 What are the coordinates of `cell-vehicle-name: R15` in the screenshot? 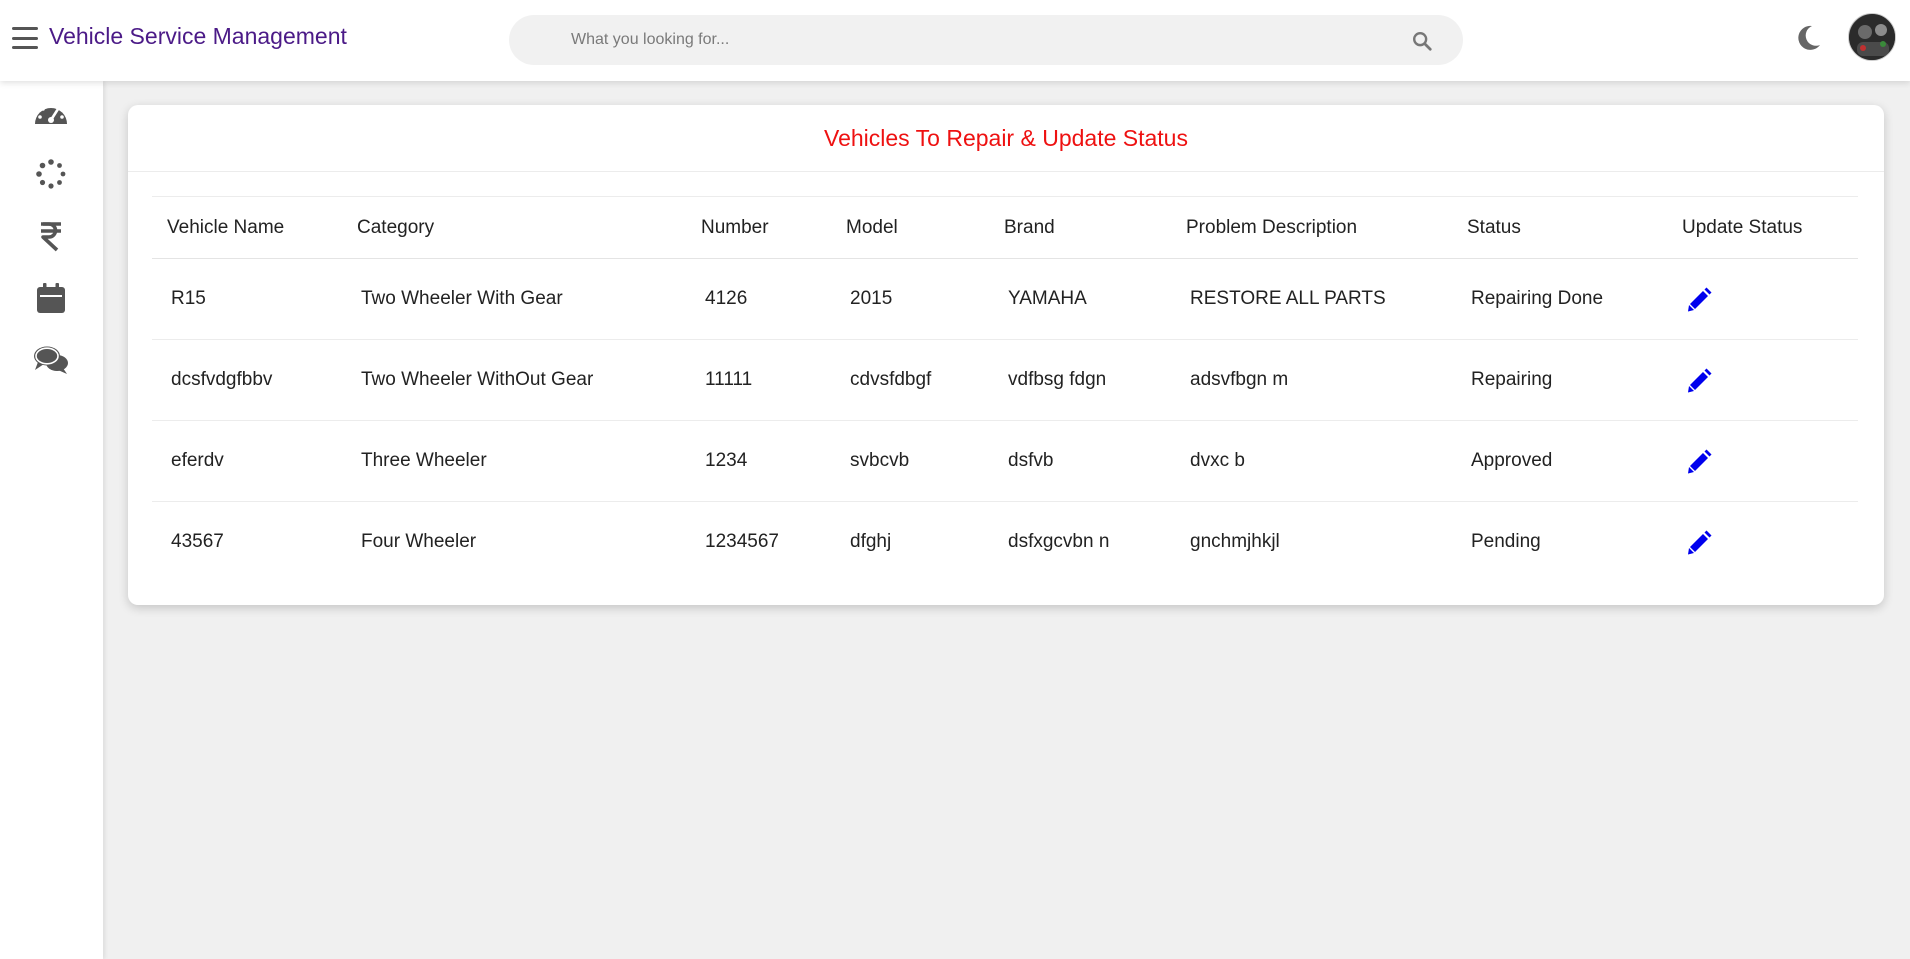 It's located at (247, 299).